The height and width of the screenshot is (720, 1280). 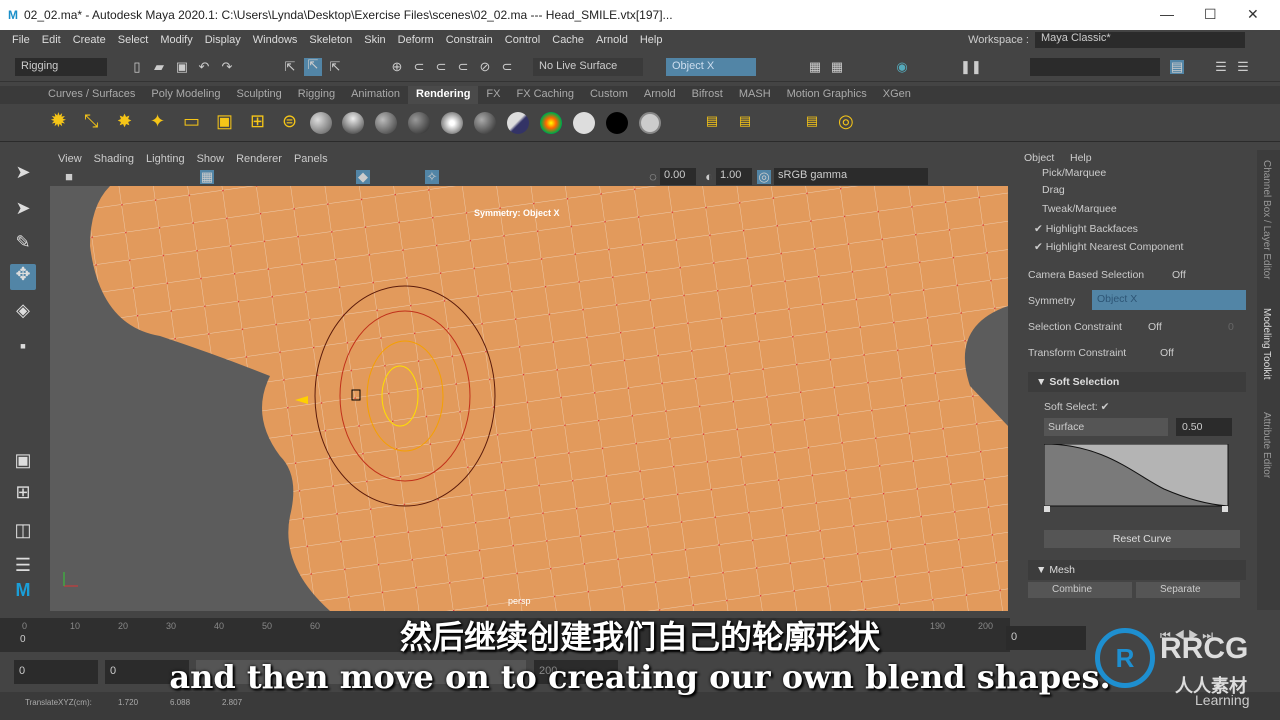 I want to click on menu-arnold: Arnold, so click(x=612, y=40).